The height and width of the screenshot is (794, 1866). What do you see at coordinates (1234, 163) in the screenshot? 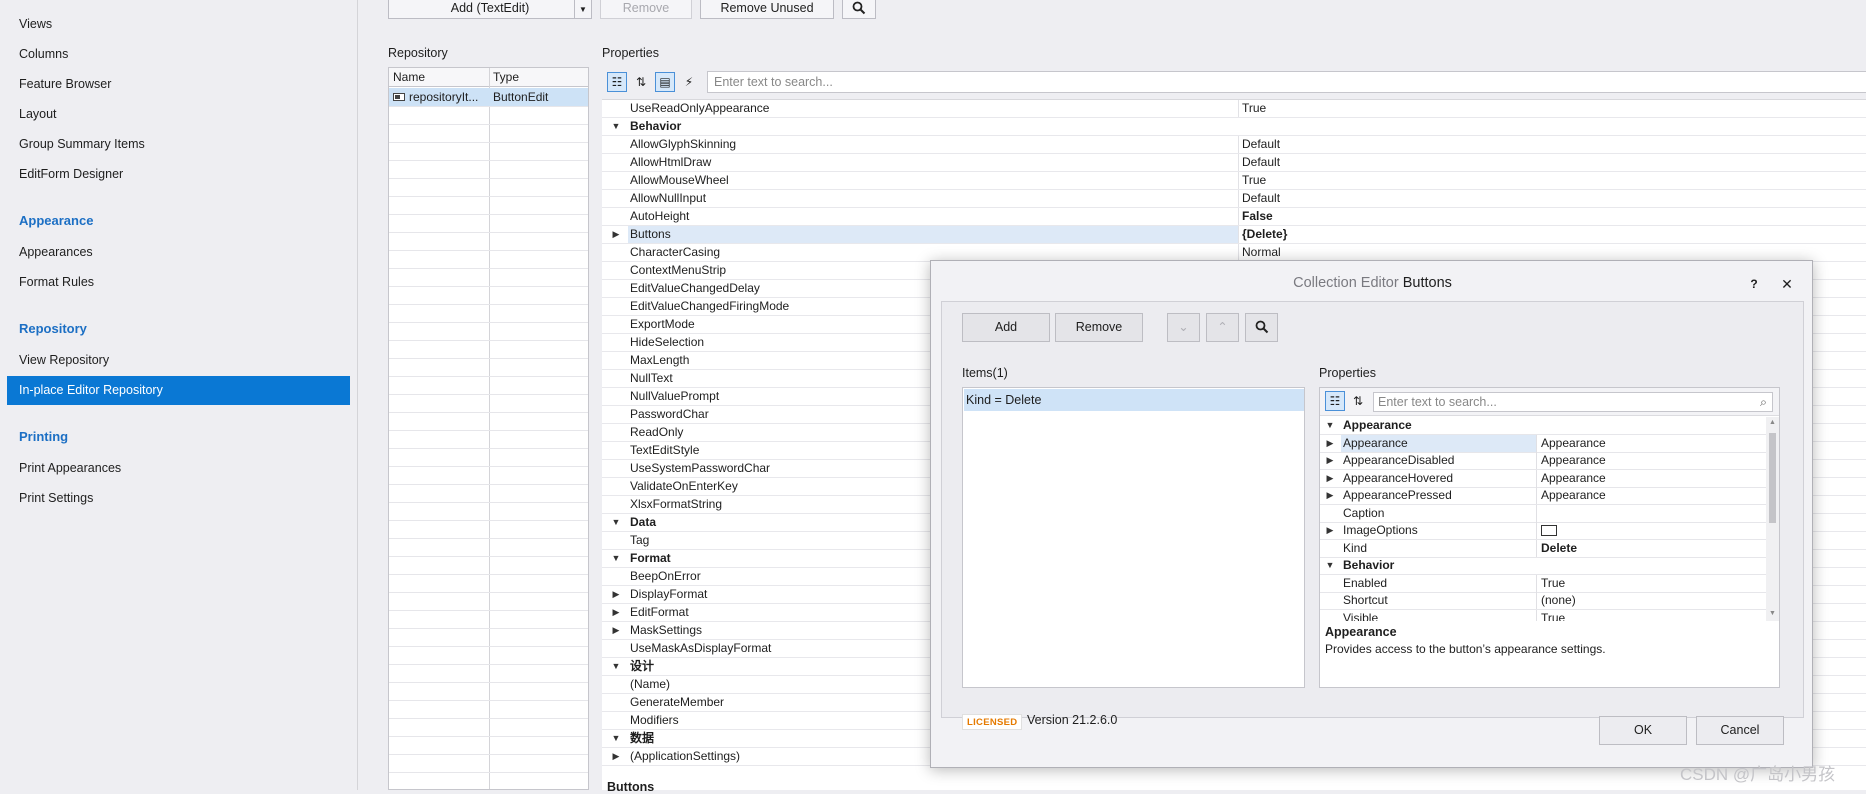
I see `property-row: AllowHtmlDraw Default` at bounding box center [1234, 163].